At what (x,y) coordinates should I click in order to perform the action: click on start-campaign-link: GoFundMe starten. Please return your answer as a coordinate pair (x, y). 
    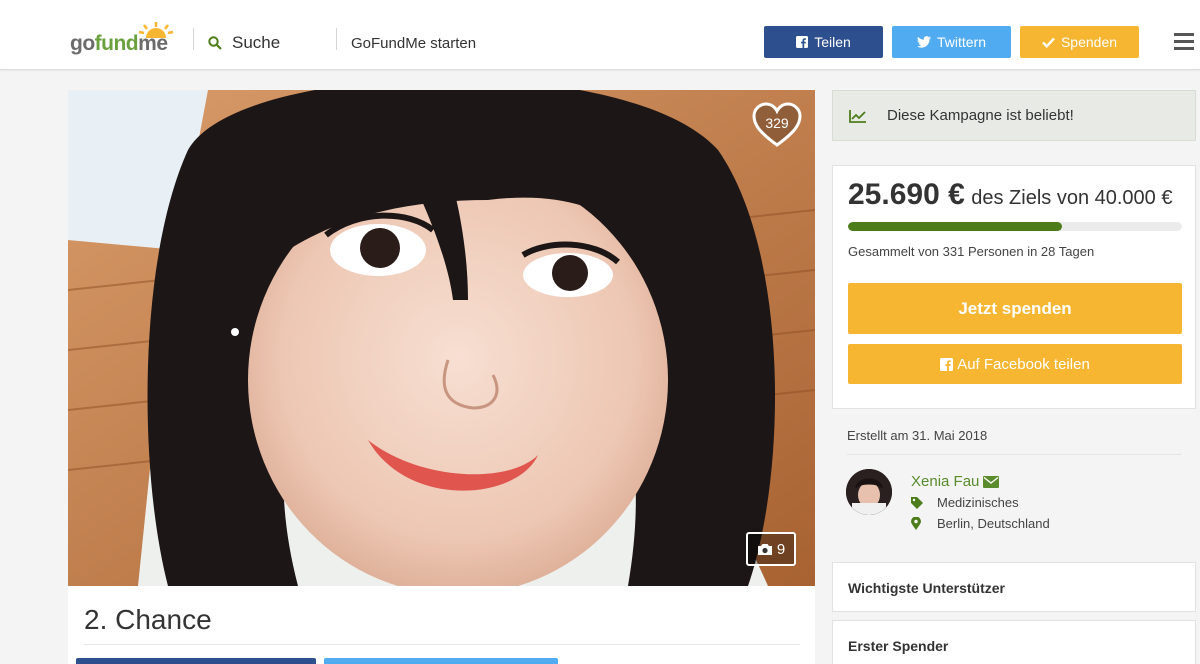
    Looking at the image, I should click on (413, 43).